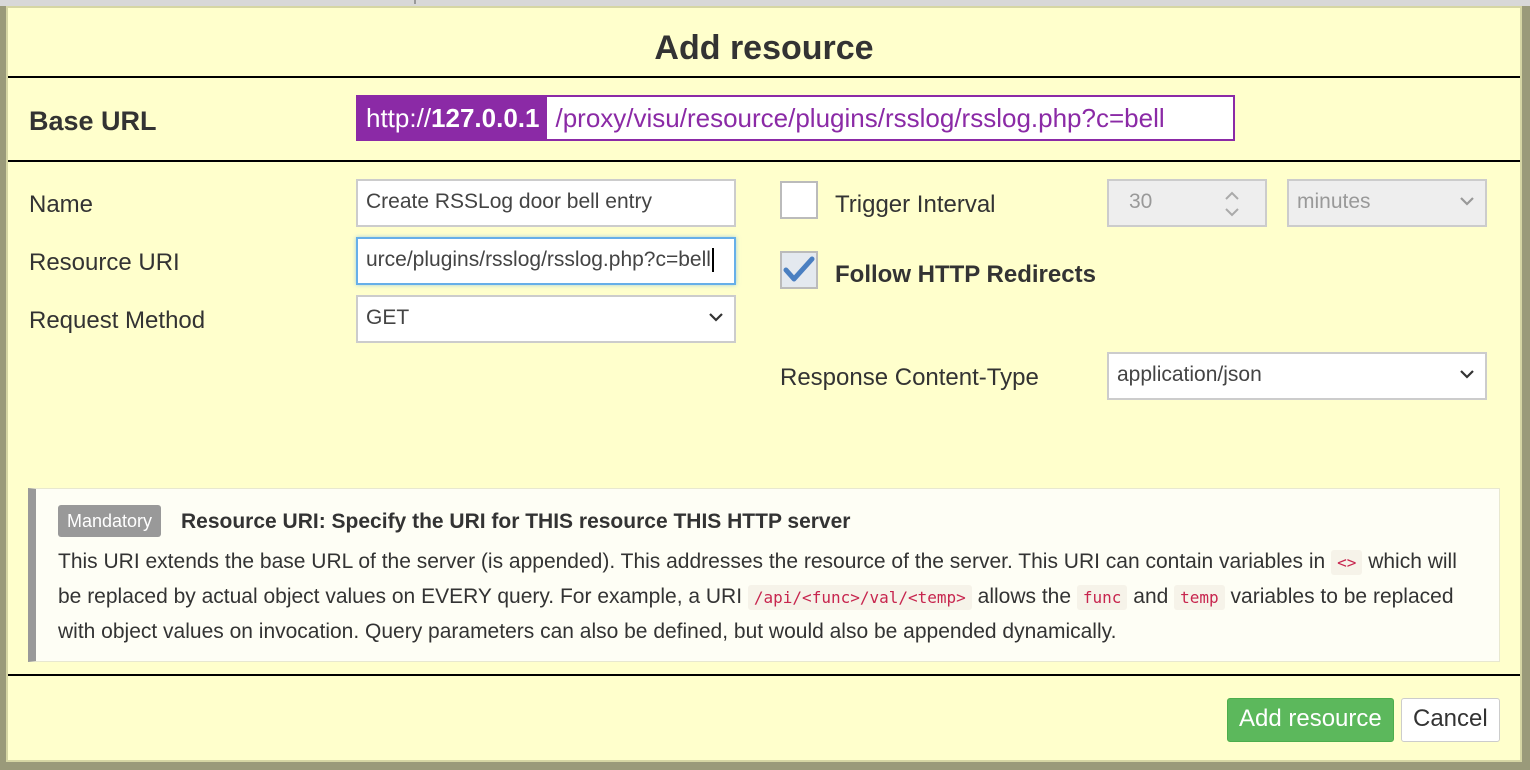 Image resolution: width=1530 pixels, height=770 pixels. Describe the element at coordinates (915, 204) in the screenshot. I see `trigger-interval-label: Trigger Interval` at that location.